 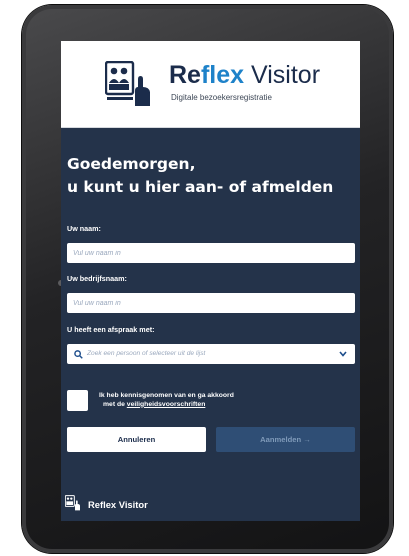 I want to click on consent-line-2: met de veiligheidsvoorschriften, so click(x=166, y=405).